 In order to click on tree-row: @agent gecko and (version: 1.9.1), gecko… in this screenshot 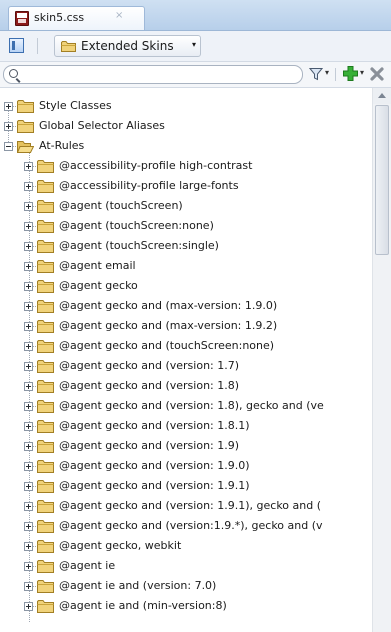, I will do `click(186, 506)`.